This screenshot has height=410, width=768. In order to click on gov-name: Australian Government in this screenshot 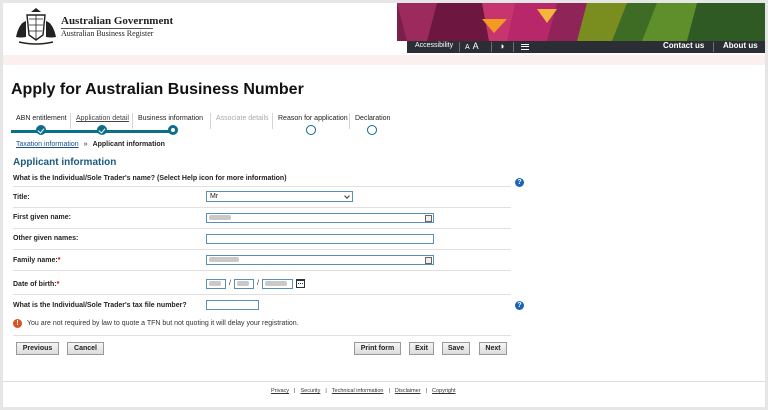, I will do `click(117, 21)`.